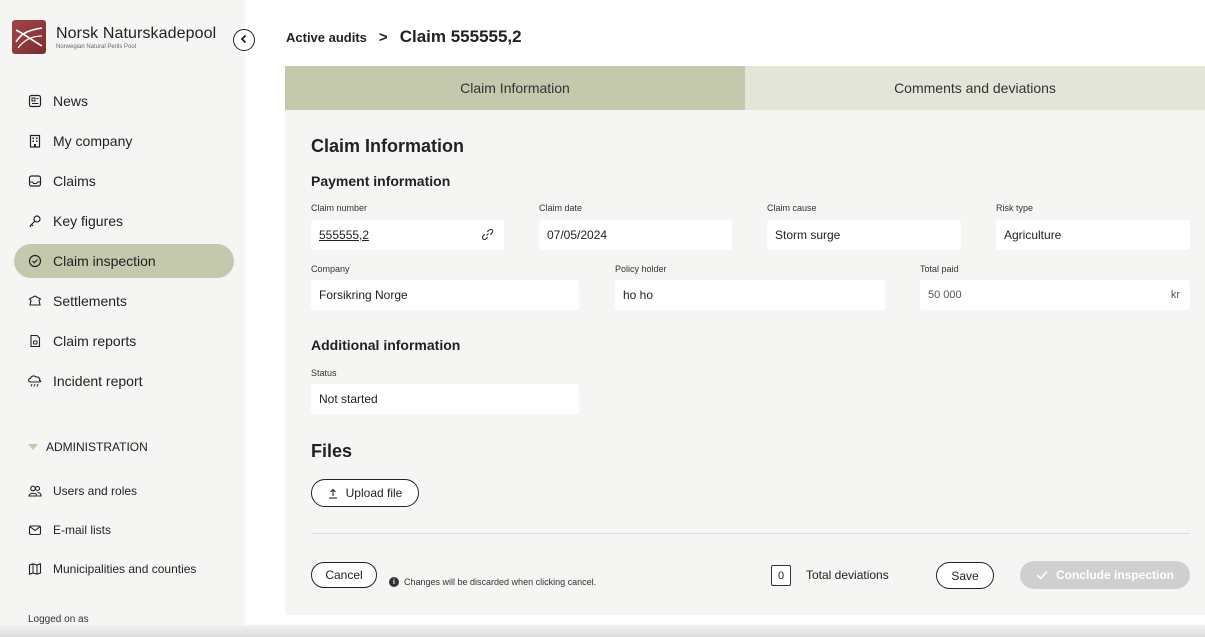 The width and height of the screenshot is (1205, 637). I want to click on check-icon, so click(1042, 575).